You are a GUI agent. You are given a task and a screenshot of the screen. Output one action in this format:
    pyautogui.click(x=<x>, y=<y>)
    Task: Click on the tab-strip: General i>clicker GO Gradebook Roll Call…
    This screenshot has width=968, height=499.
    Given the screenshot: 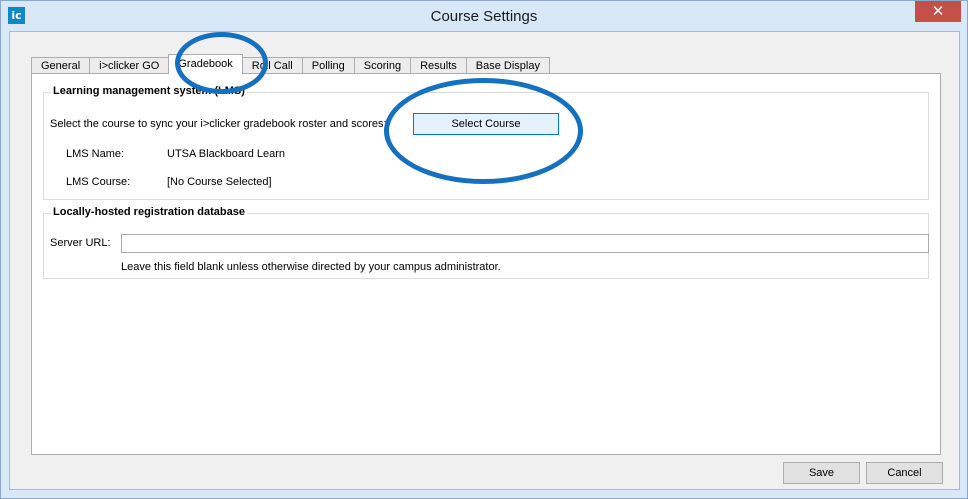 What is the action you would take?
    pyautogui.click(x=290, y=64)
    